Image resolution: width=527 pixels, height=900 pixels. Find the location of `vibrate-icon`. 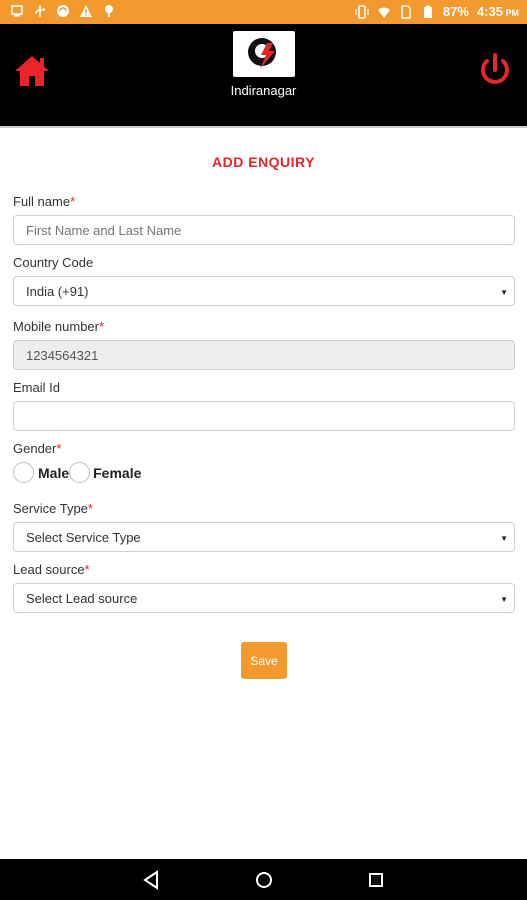

vibrate-icon is located at coordinates (362, 11).